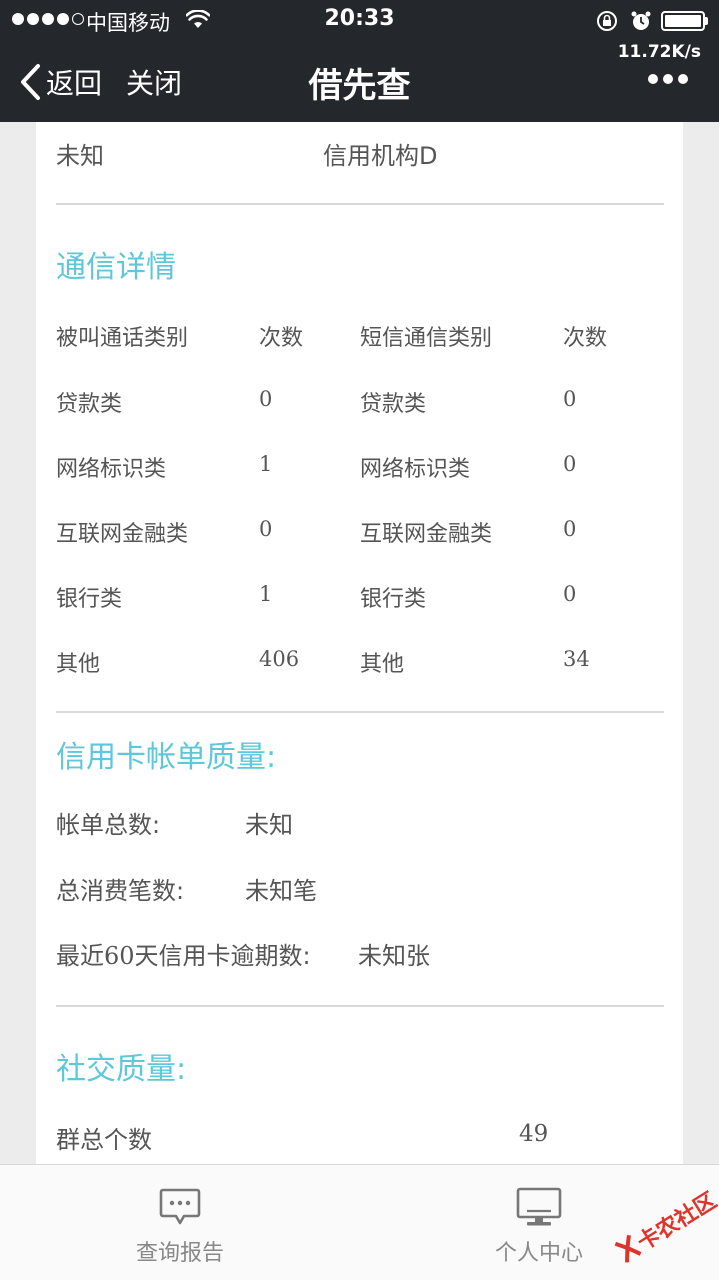 The height and width of the screenshot is (1280, 719). I want to click on close-button: 关闭, so click(154, 82).